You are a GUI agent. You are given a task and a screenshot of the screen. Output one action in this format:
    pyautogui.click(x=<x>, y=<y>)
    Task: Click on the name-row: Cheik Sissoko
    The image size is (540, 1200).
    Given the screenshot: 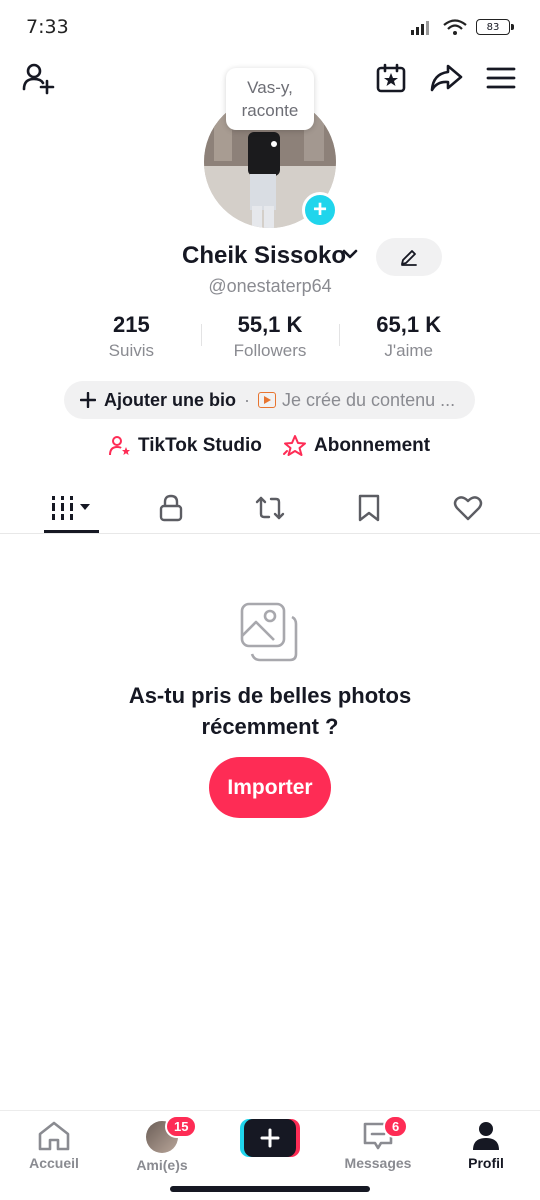 What is the action you would take?
    pyautogui.click(x=270, y=258)
    